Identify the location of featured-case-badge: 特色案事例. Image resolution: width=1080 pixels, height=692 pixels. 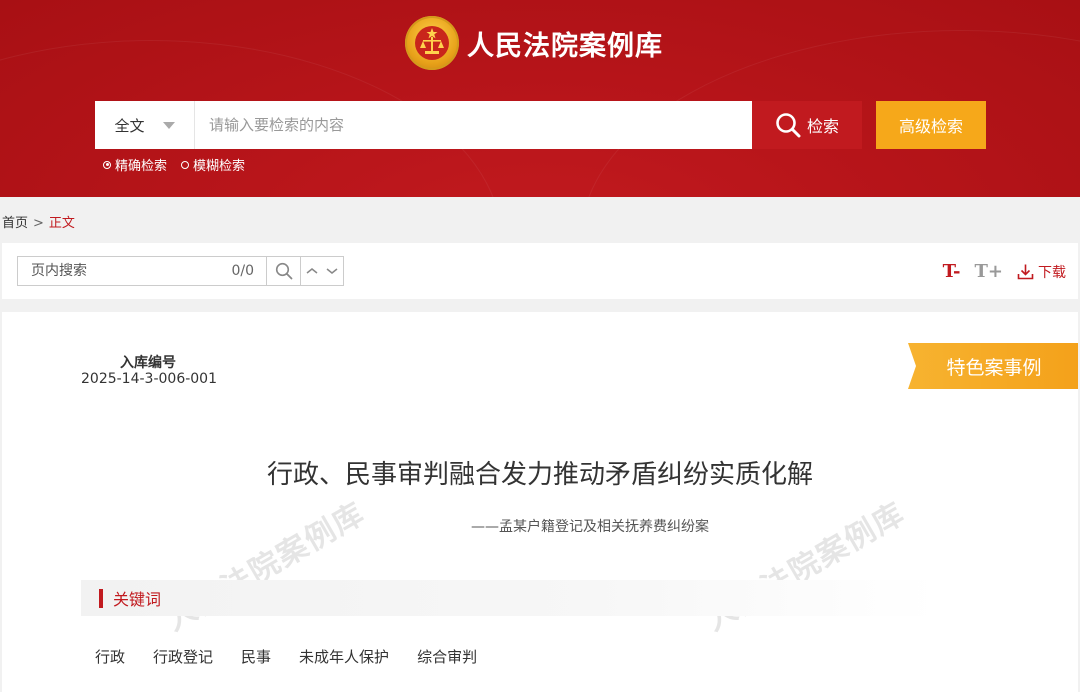
(993, 366).